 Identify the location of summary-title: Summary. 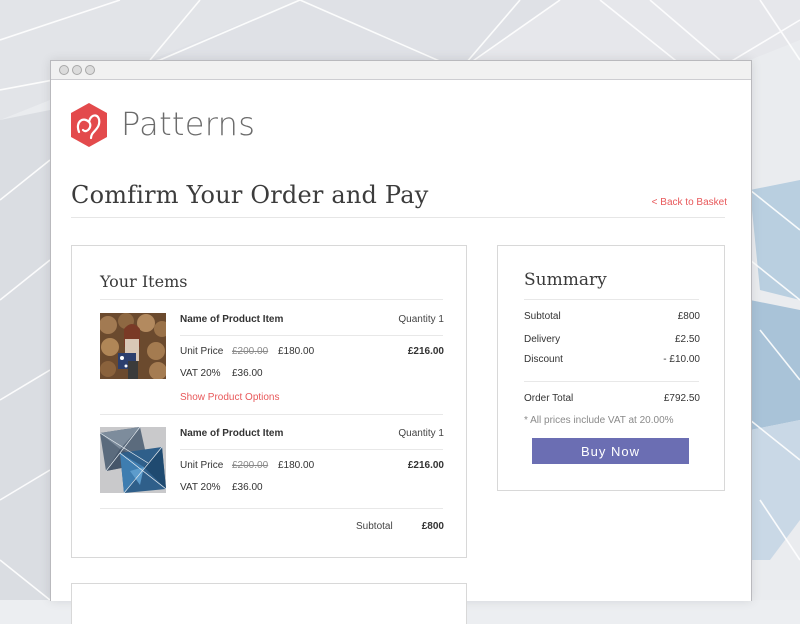
(565, 280).